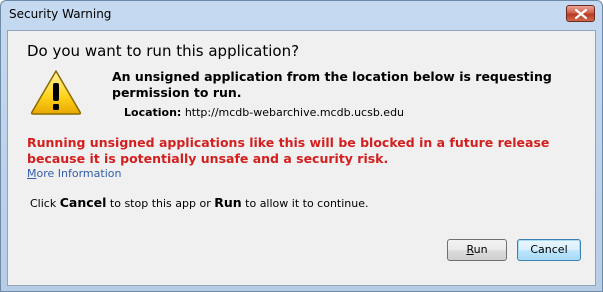  What do you see at coordinates (83, 202) in the screenshot?
I see `instructions-cancel-word: Cancel` at bounding box center [83, 202].